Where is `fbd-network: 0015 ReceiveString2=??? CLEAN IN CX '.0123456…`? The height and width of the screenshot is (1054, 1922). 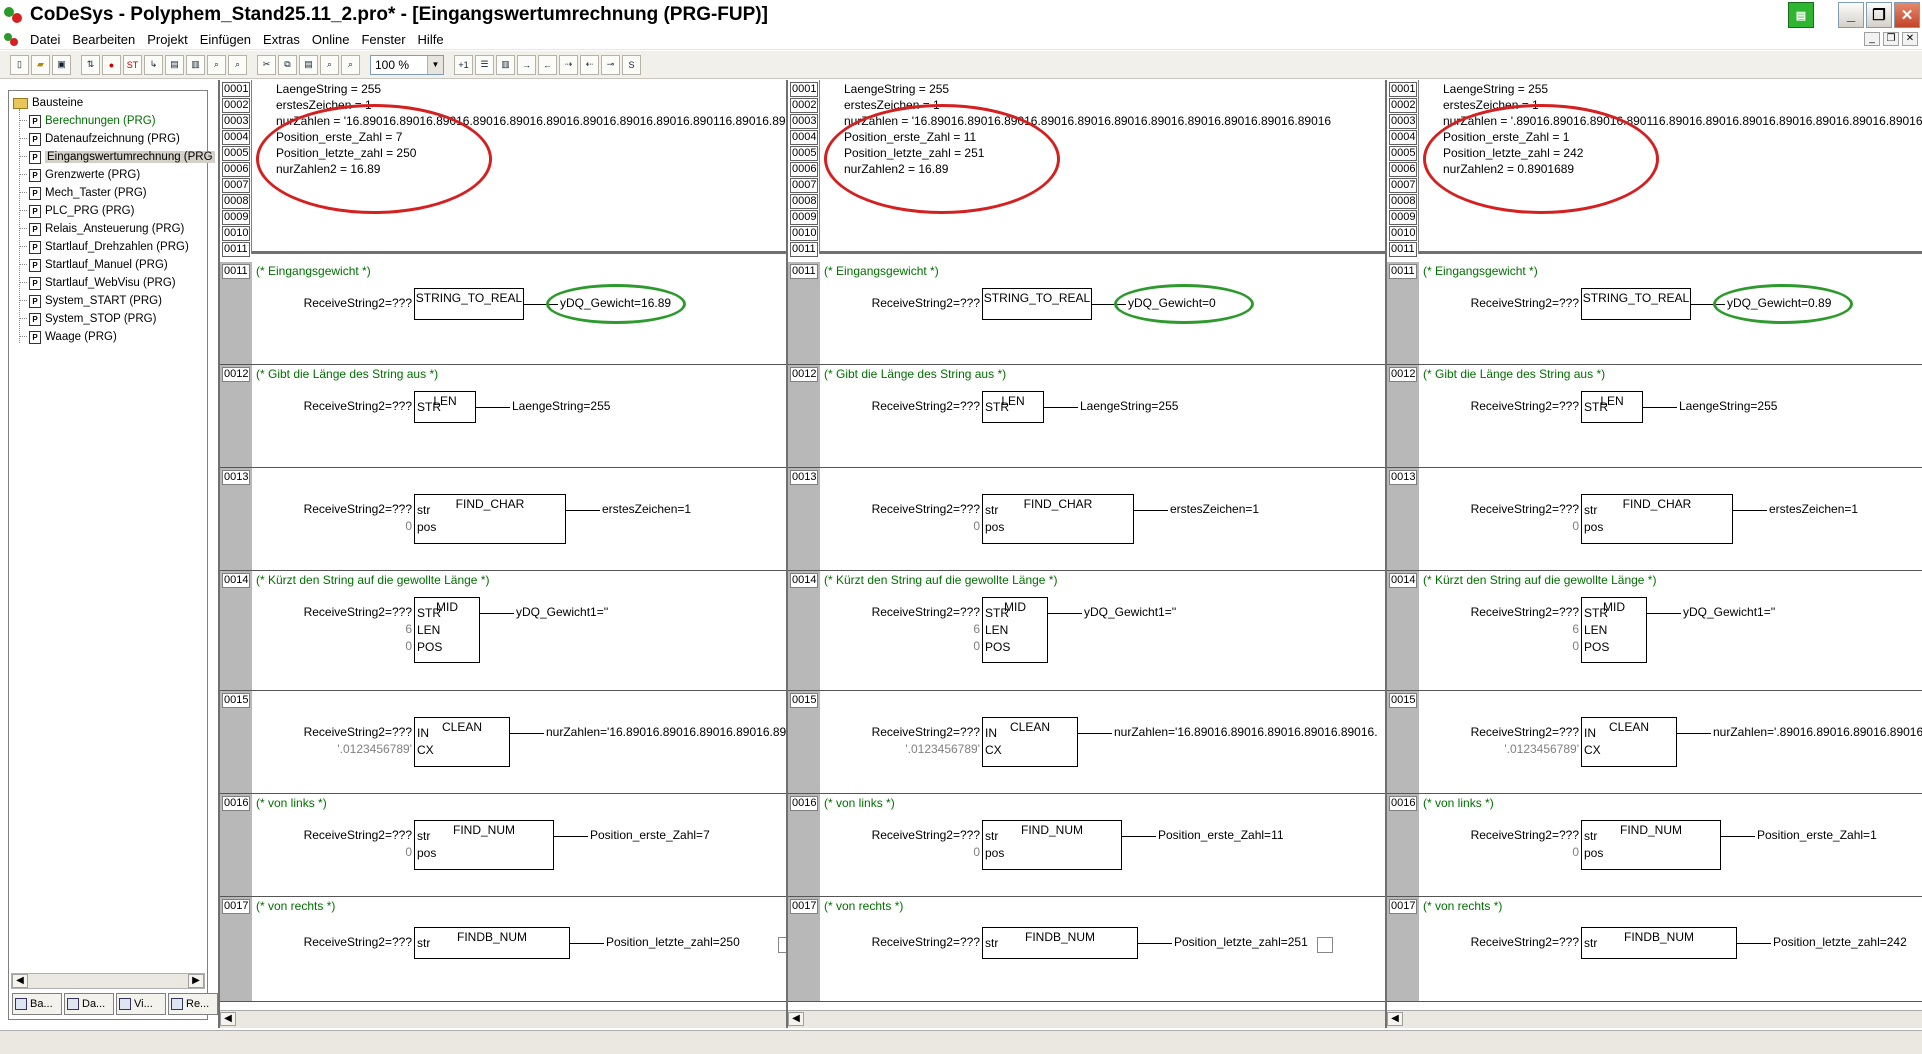
fbd-network: 0015 ReceiveString2=??? CLEAN IN CX '.0123456… is located at coordinates (1086, 742).